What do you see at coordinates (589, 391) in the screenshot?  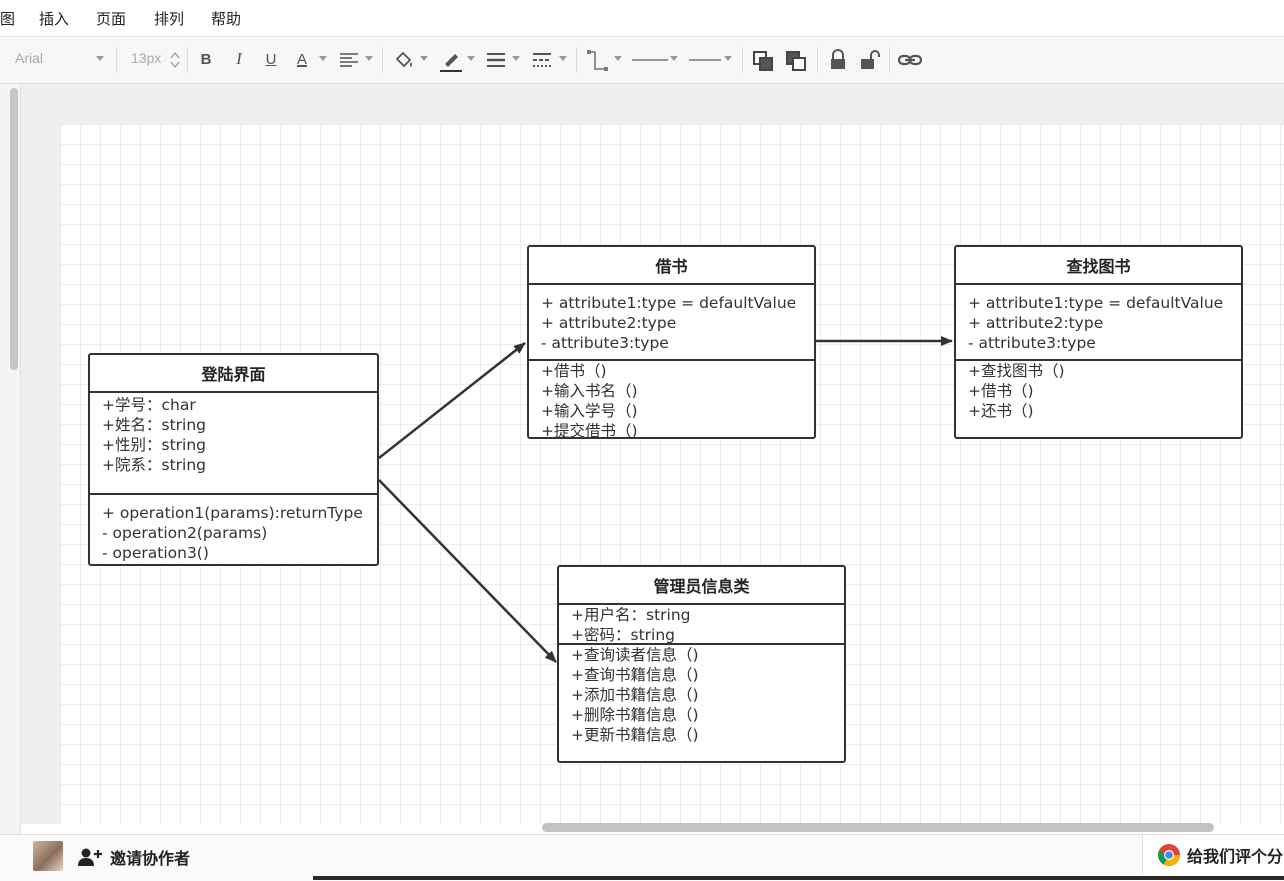 I see `operation-line: +输入书名（)` at bounding box center [589, 391].